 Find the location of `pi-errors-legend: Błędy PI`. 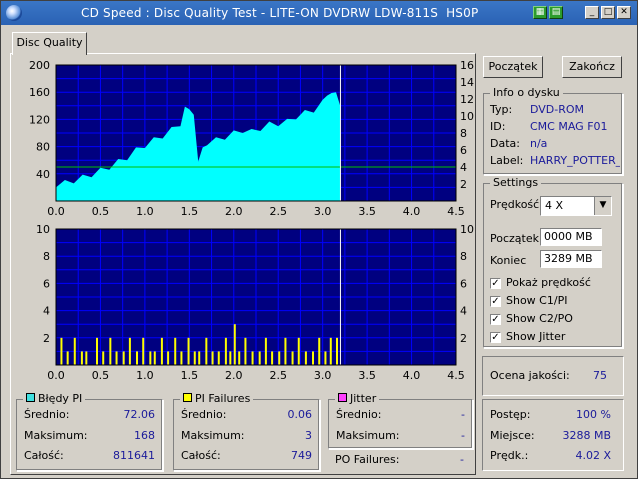

pi-errors-legend: Błędy PI is located at coordinates (60, 398).